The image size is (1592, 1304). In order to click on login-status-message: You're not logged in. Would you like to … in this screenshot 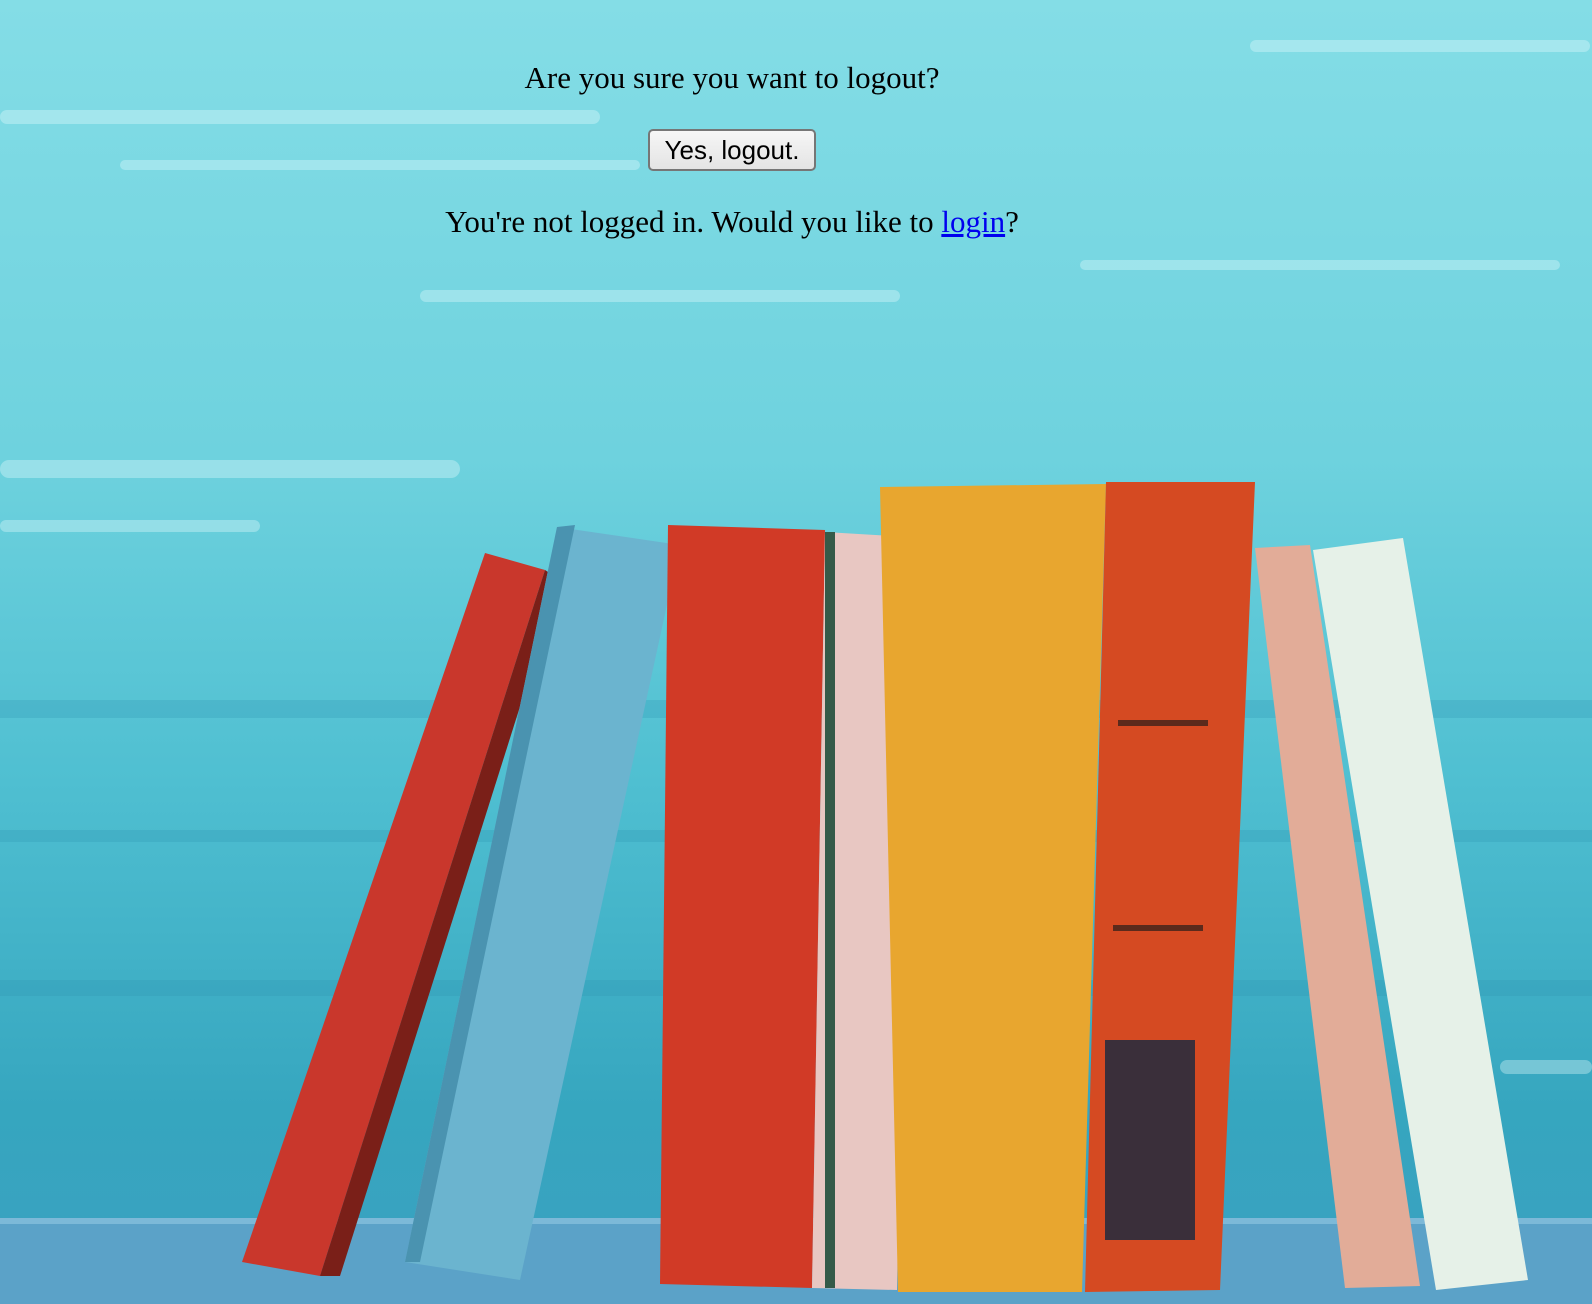, I will do `click(732, 222)`.